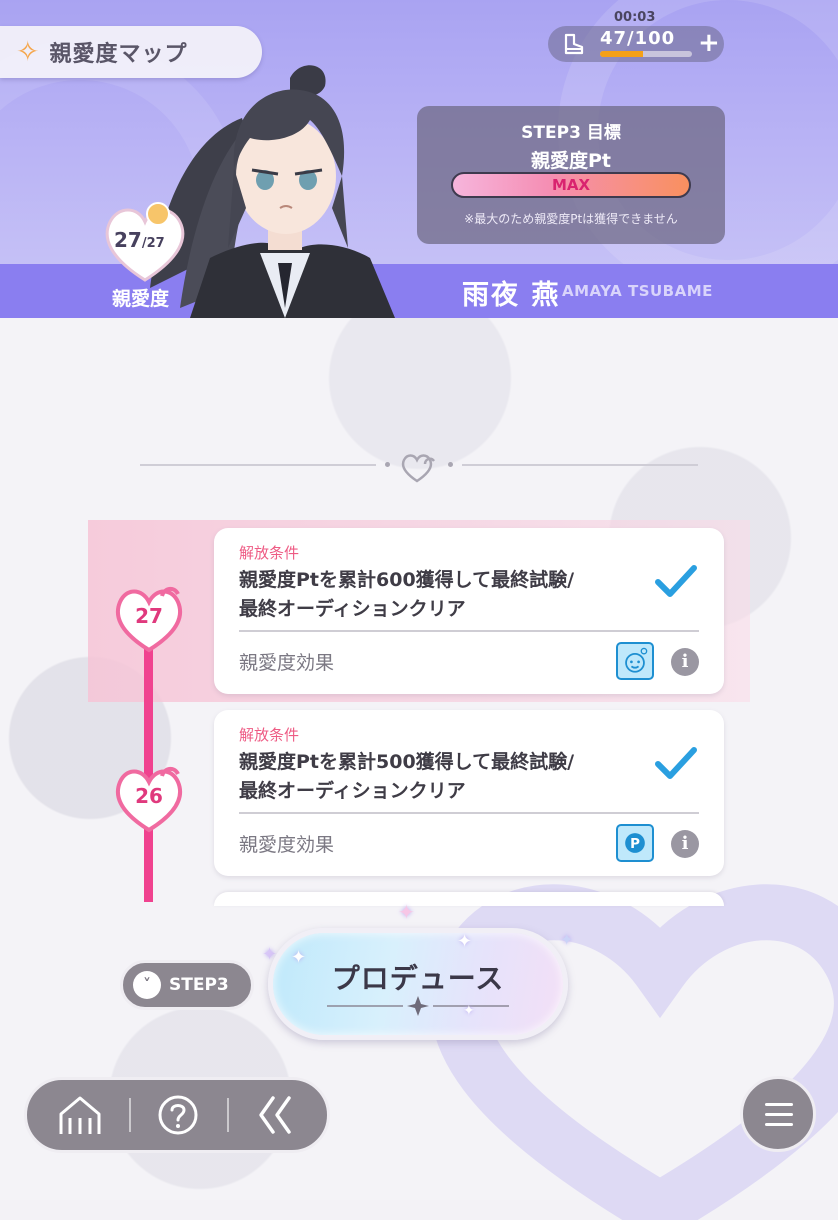 This screenshot has height=1220, width=838. I want to click on next-level-card-edge, so click(469, 899).